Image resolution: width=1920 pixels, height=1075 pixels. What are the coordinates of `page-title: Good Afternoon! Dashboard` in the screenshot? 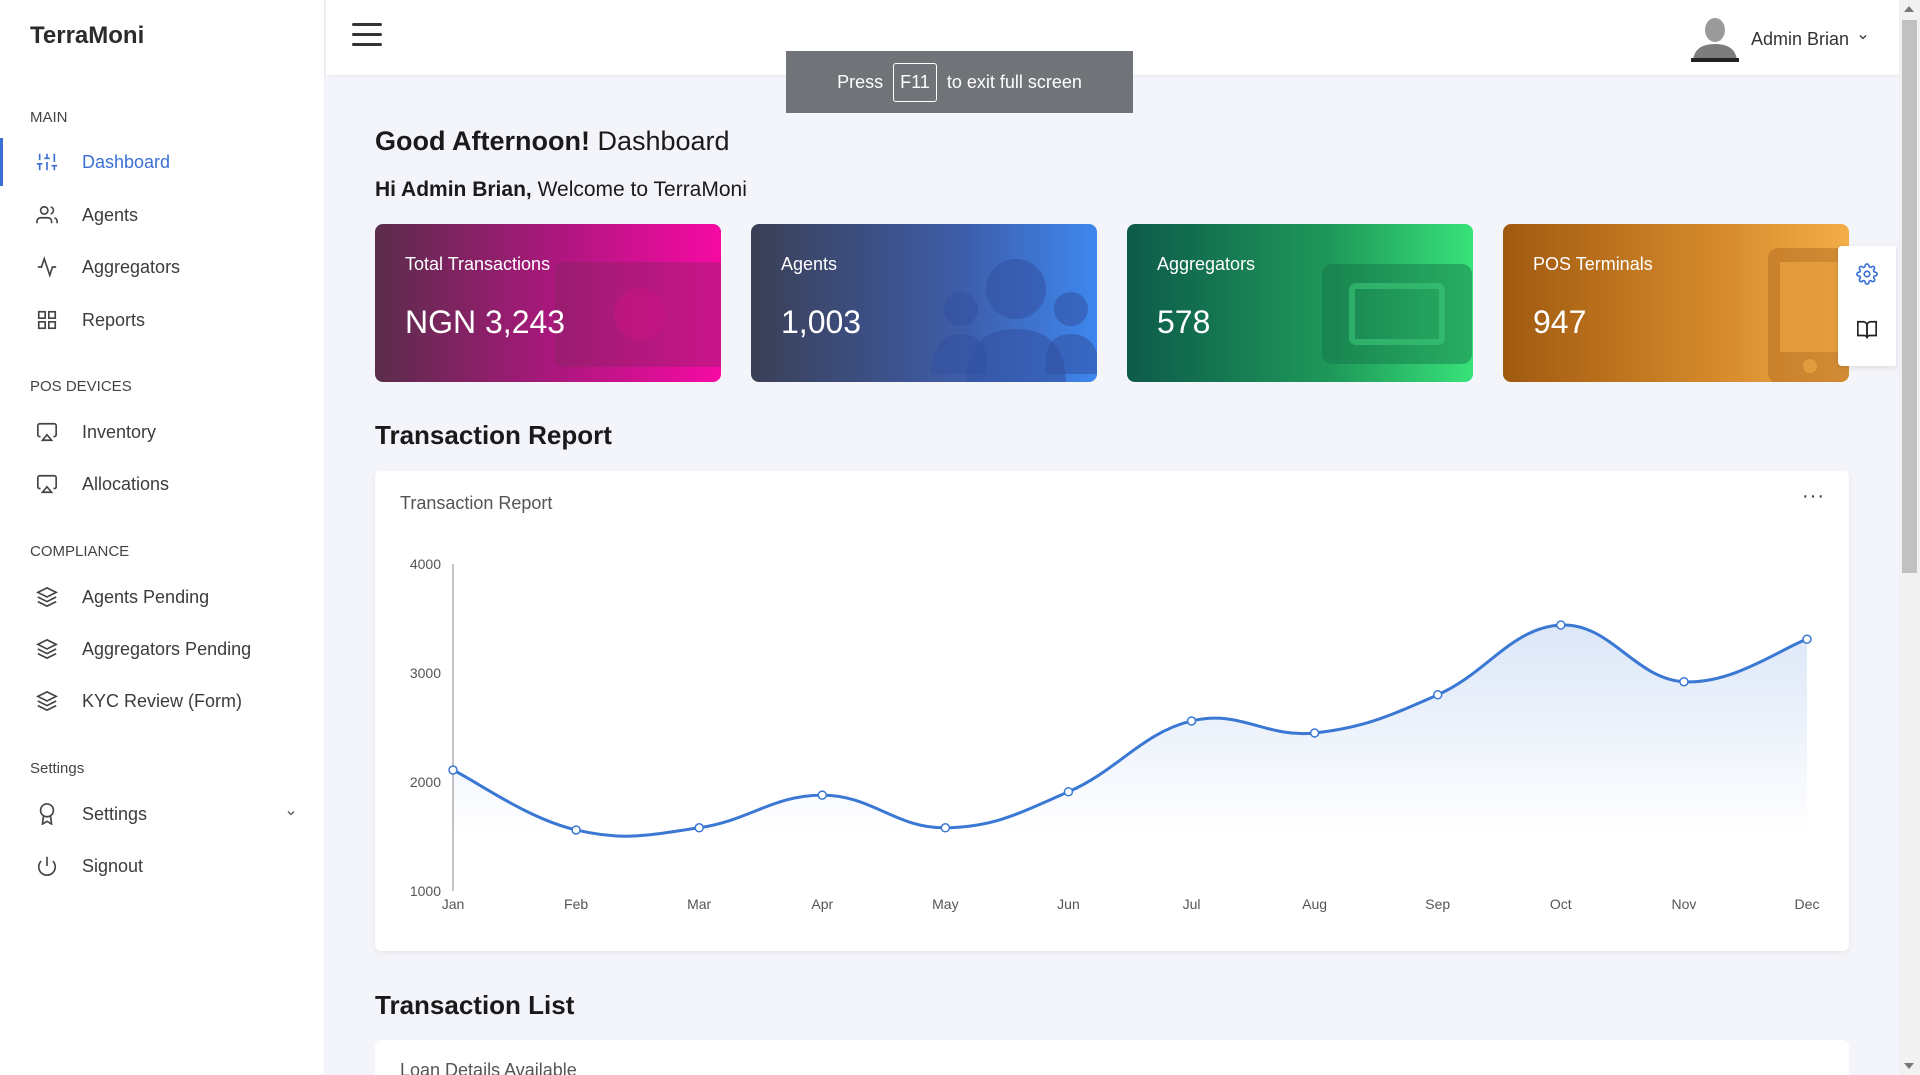 It's located at (552, 141).